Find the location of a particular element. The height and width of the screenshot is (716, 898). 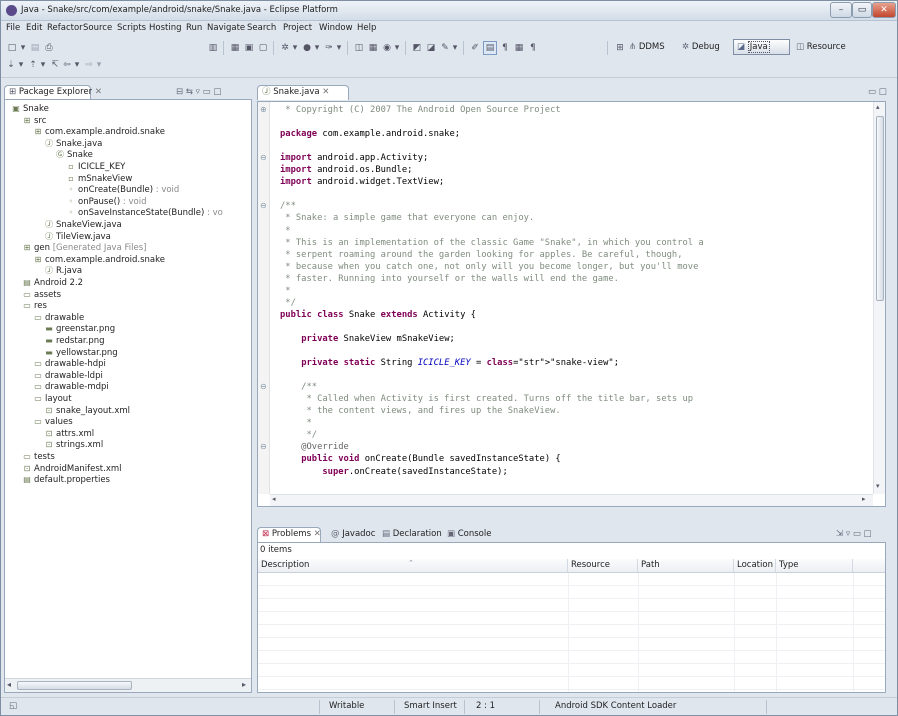

toggle-block-selection-icon: ▦ is located at coordinates (519, 48).